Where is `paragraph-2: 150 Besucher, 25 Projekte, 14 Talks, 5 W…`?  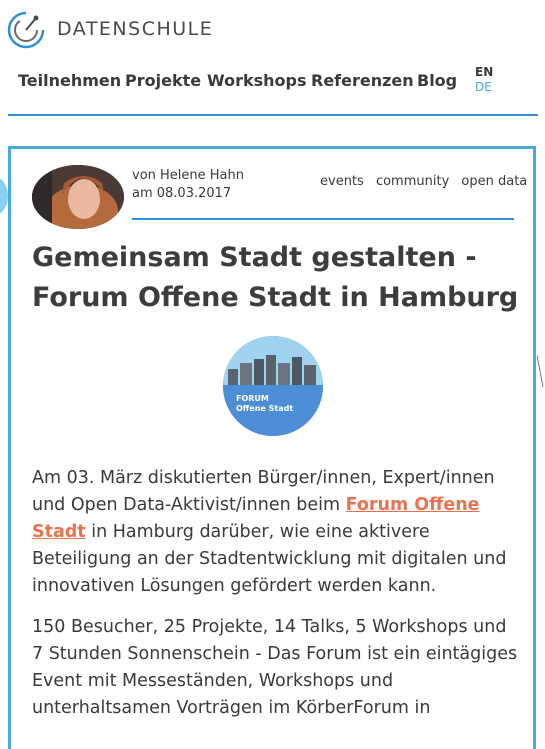
paragraph-2: 150 Besucher, 25 Projekte, 14 Talks, 5 W… is located at coordinates (275, 667).